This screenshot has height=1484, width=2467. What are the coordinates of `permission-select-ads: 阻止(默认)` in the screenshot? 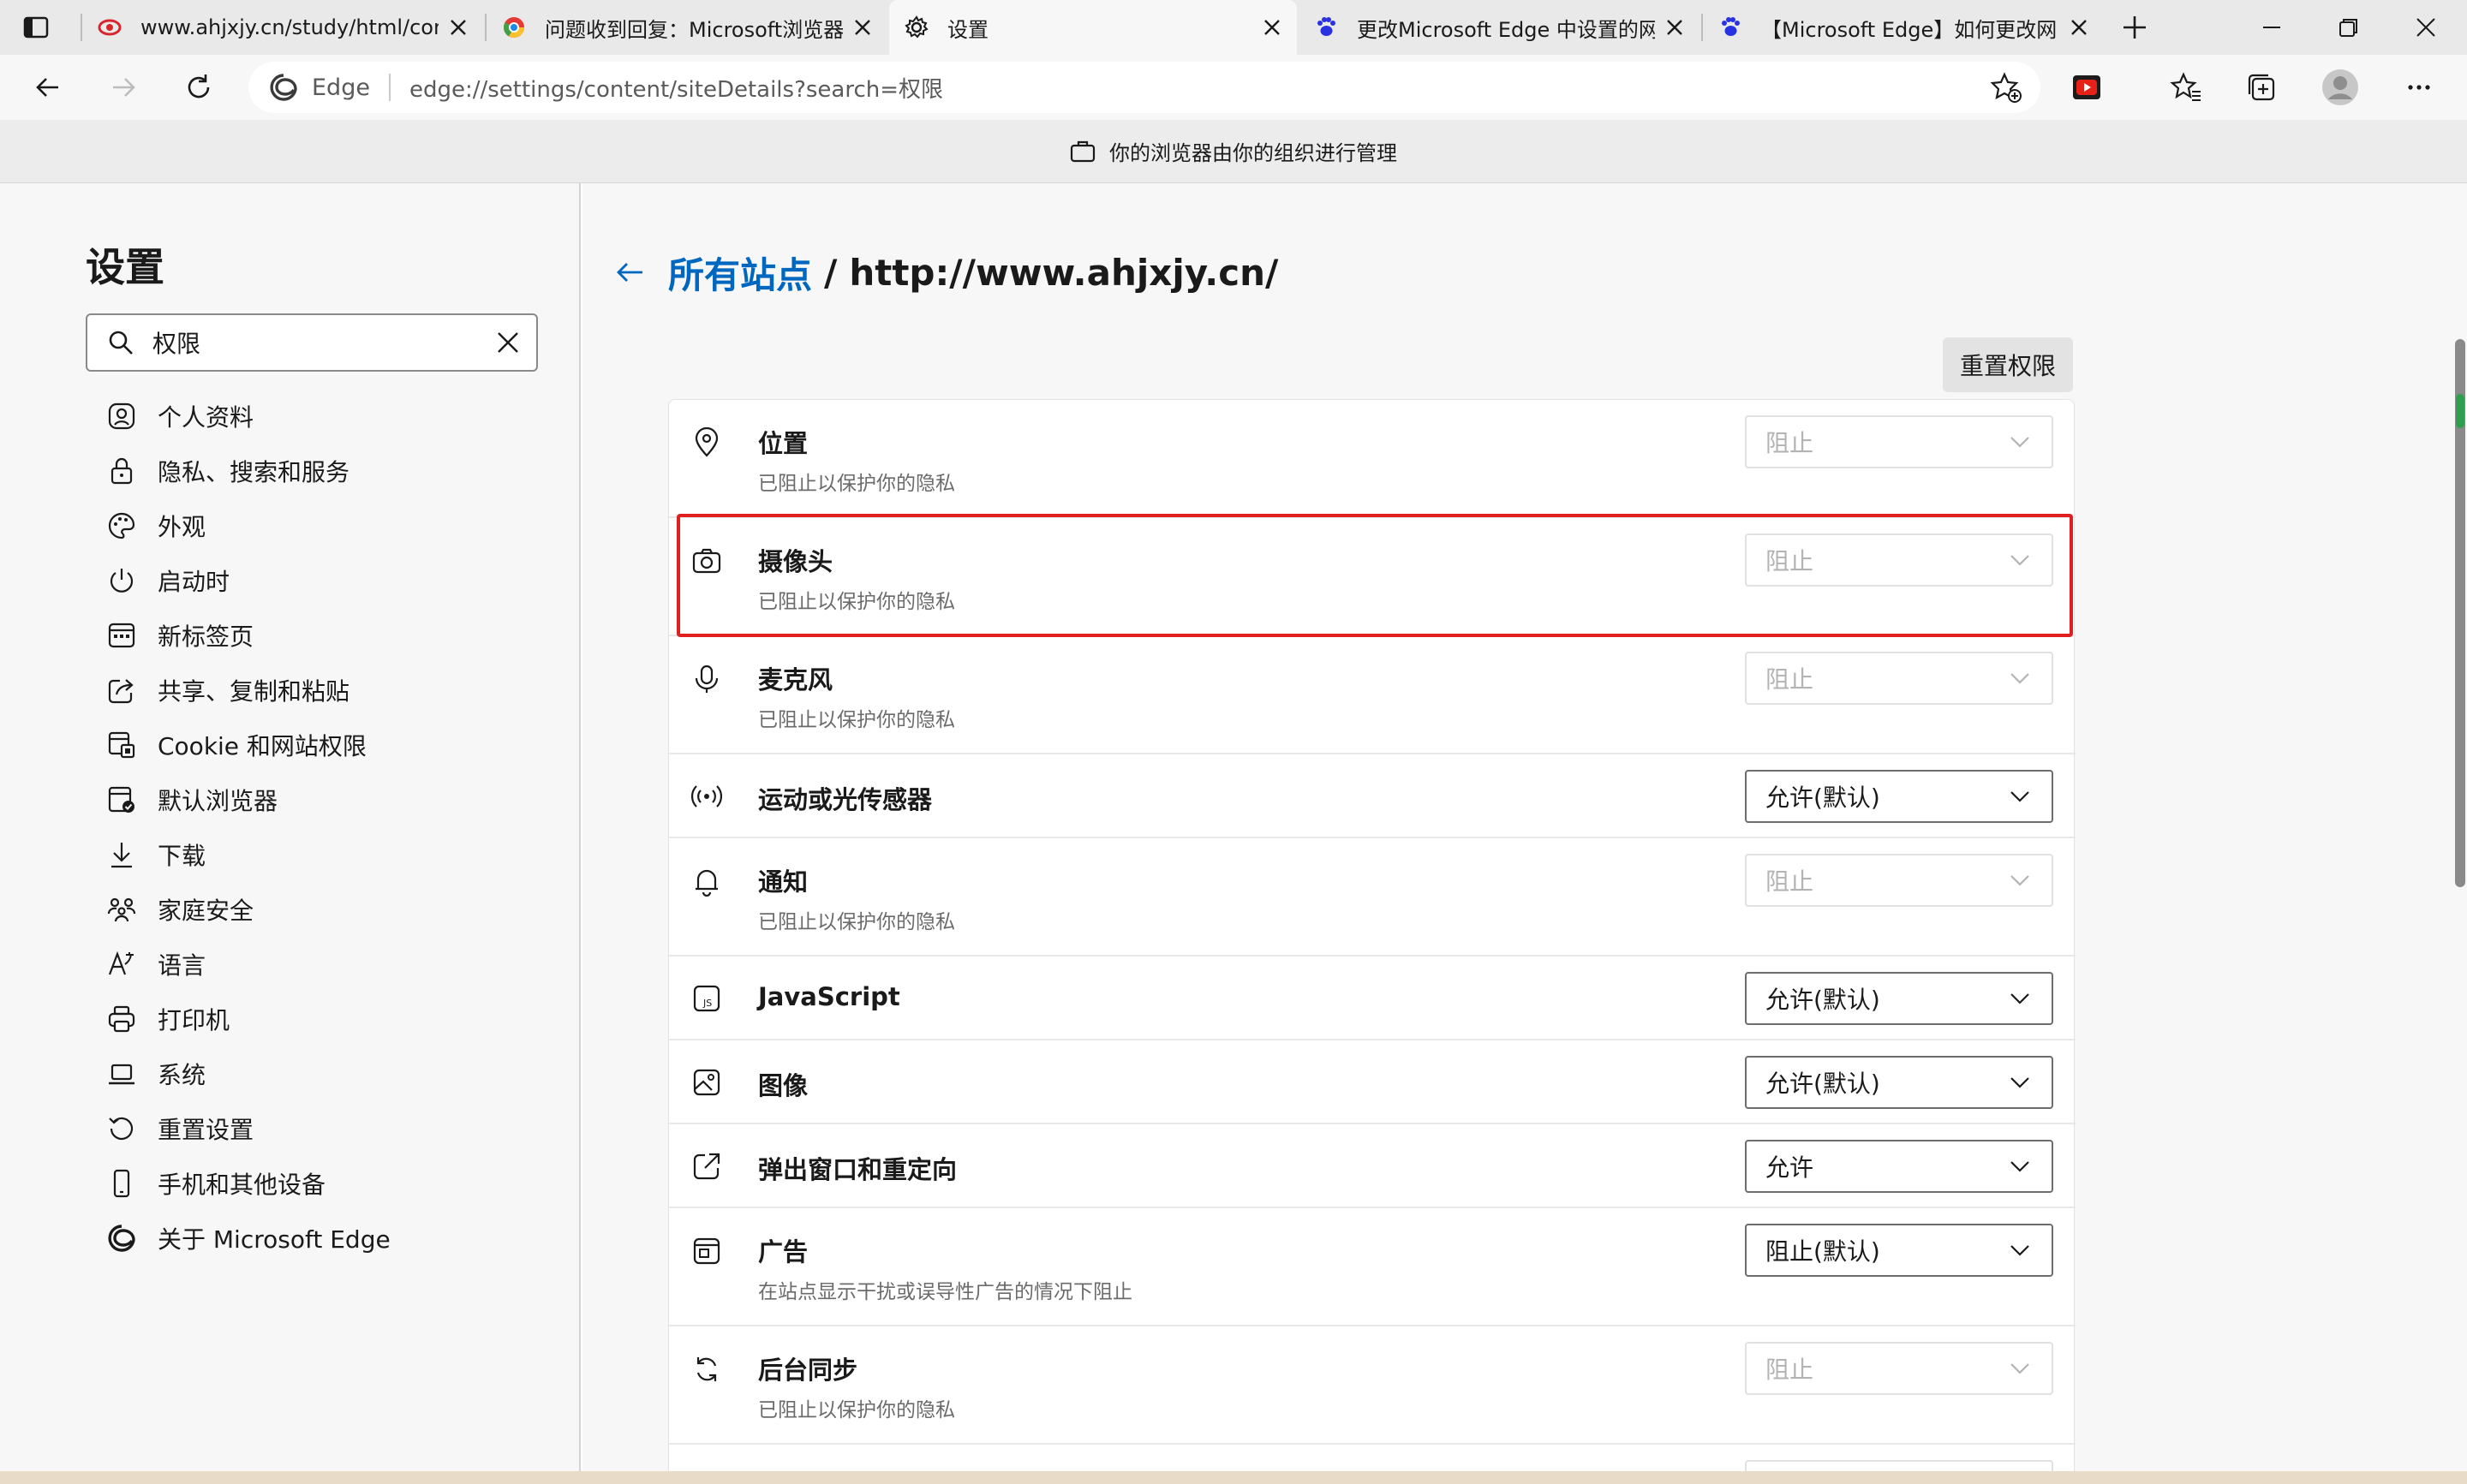 It's located at (1899, 1250).